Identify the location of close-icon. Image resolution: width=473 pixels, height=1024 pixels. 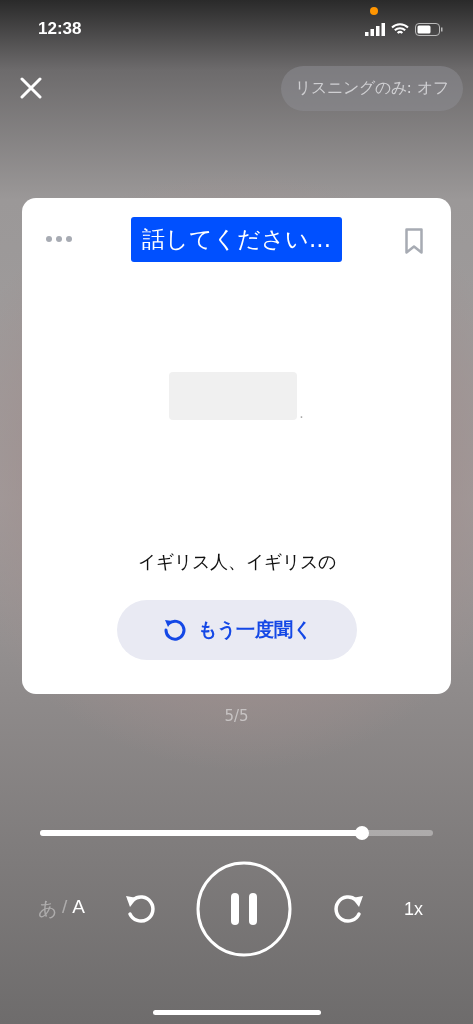
(31, 88).